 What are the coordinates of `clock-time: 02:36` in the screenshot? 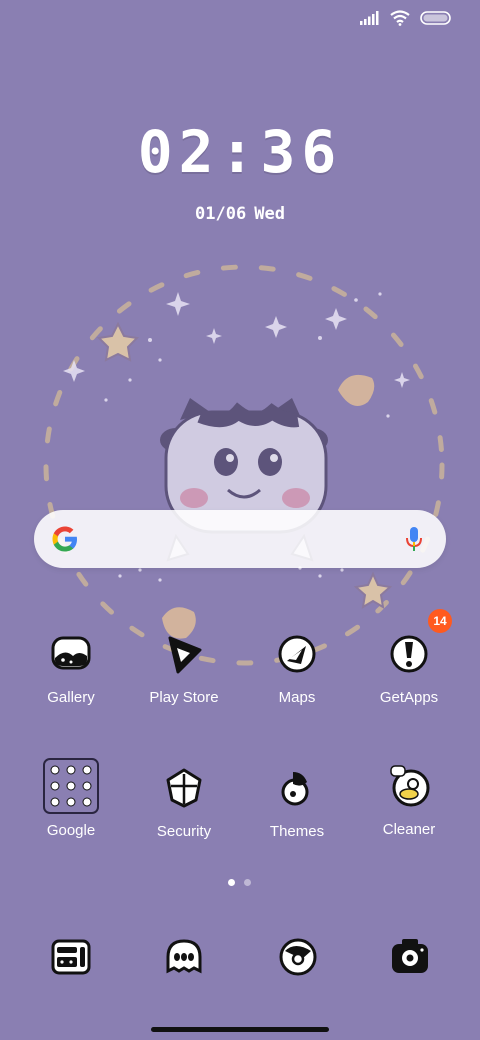 It's located at (240, 152).